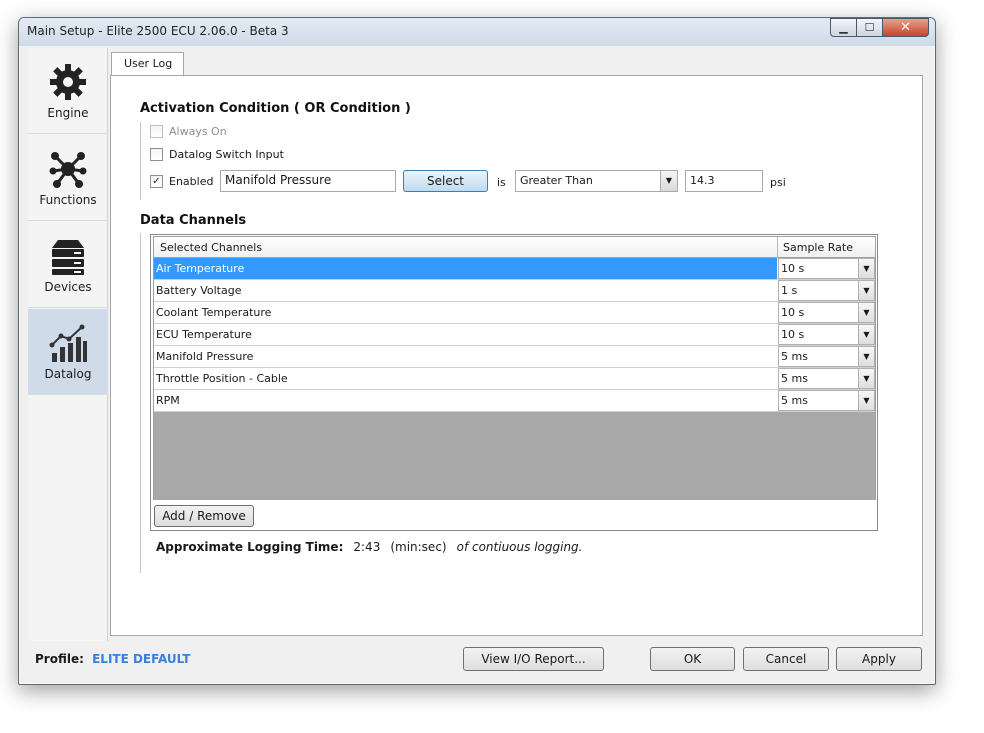  Describe the element at coordinates (724, 181) in the screenshot. I see `threshold-field: 14.3` at that location.